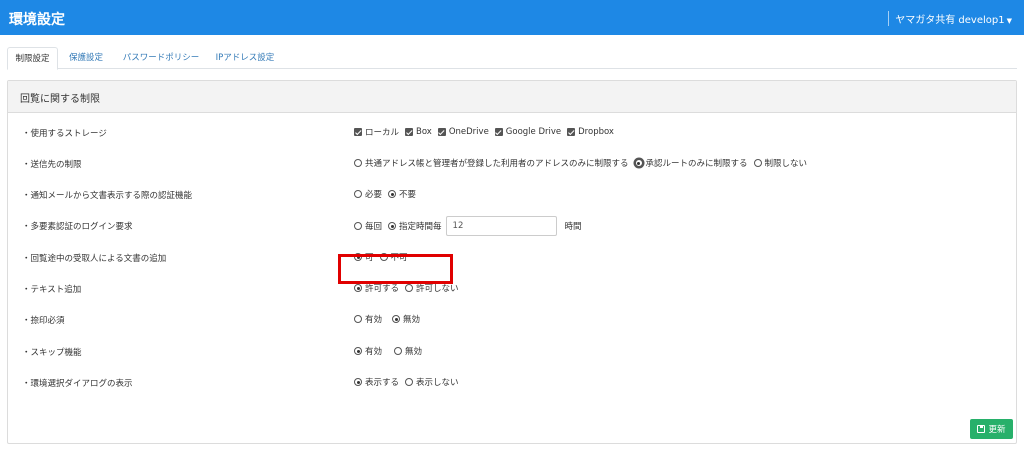  Describe the element at coordinates (161, 58) in the screenshot. I see `tab-password-policy: パスワードポリシー` at that location.